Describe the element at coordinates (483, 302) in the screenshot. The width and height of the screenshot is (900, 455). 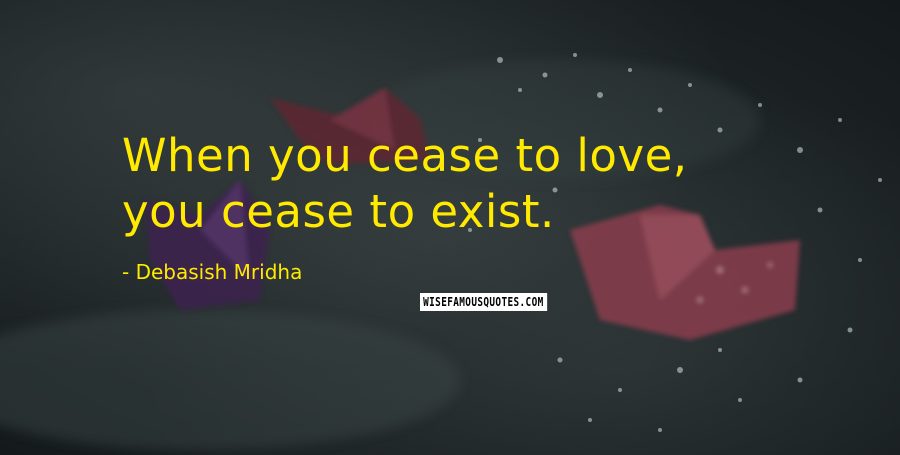
I see `site-watermark: WISEFAMOUSQUOTES.COM` at that location.